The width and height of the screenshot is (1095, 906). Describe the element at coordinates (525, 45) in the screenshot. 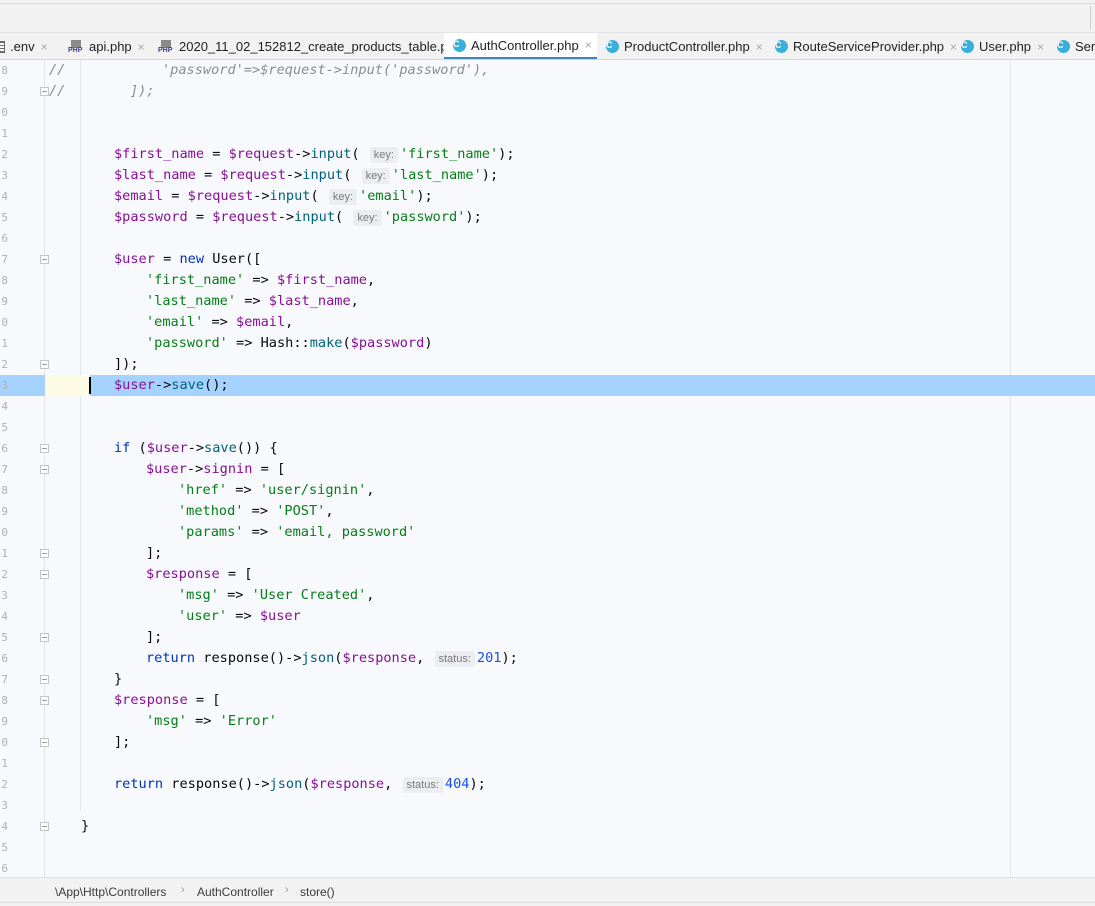

I see `tab-label: AuthController.php` at that location.